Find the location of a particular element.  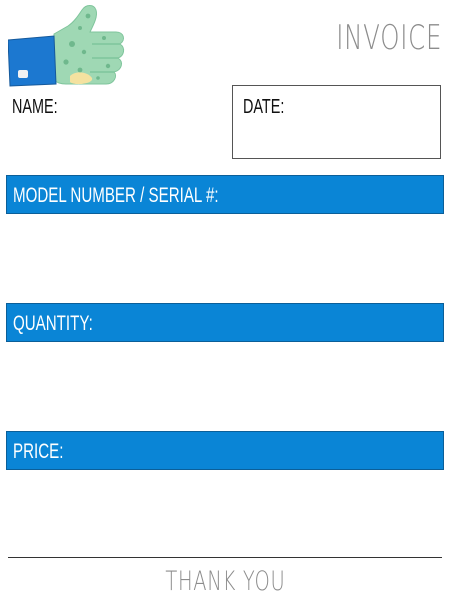

model-serial-header-bar: MODEL NUMBER / SERIAL #: is located at coordinates (225, 194).